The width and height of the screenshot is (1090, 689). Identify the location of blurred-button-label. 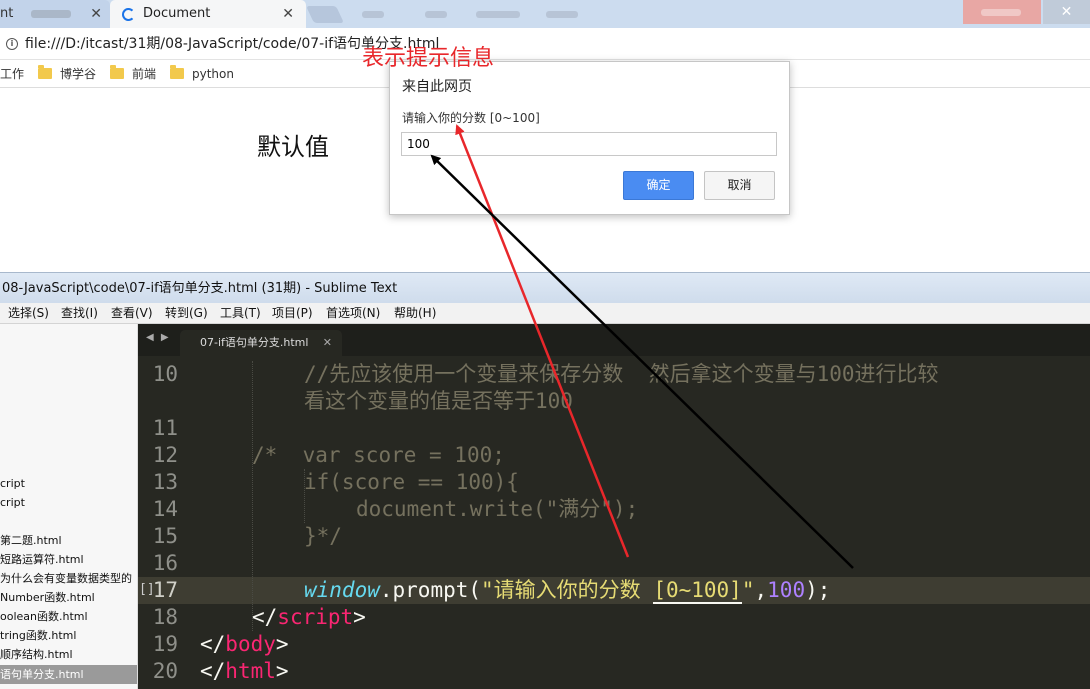
(1001, 12).